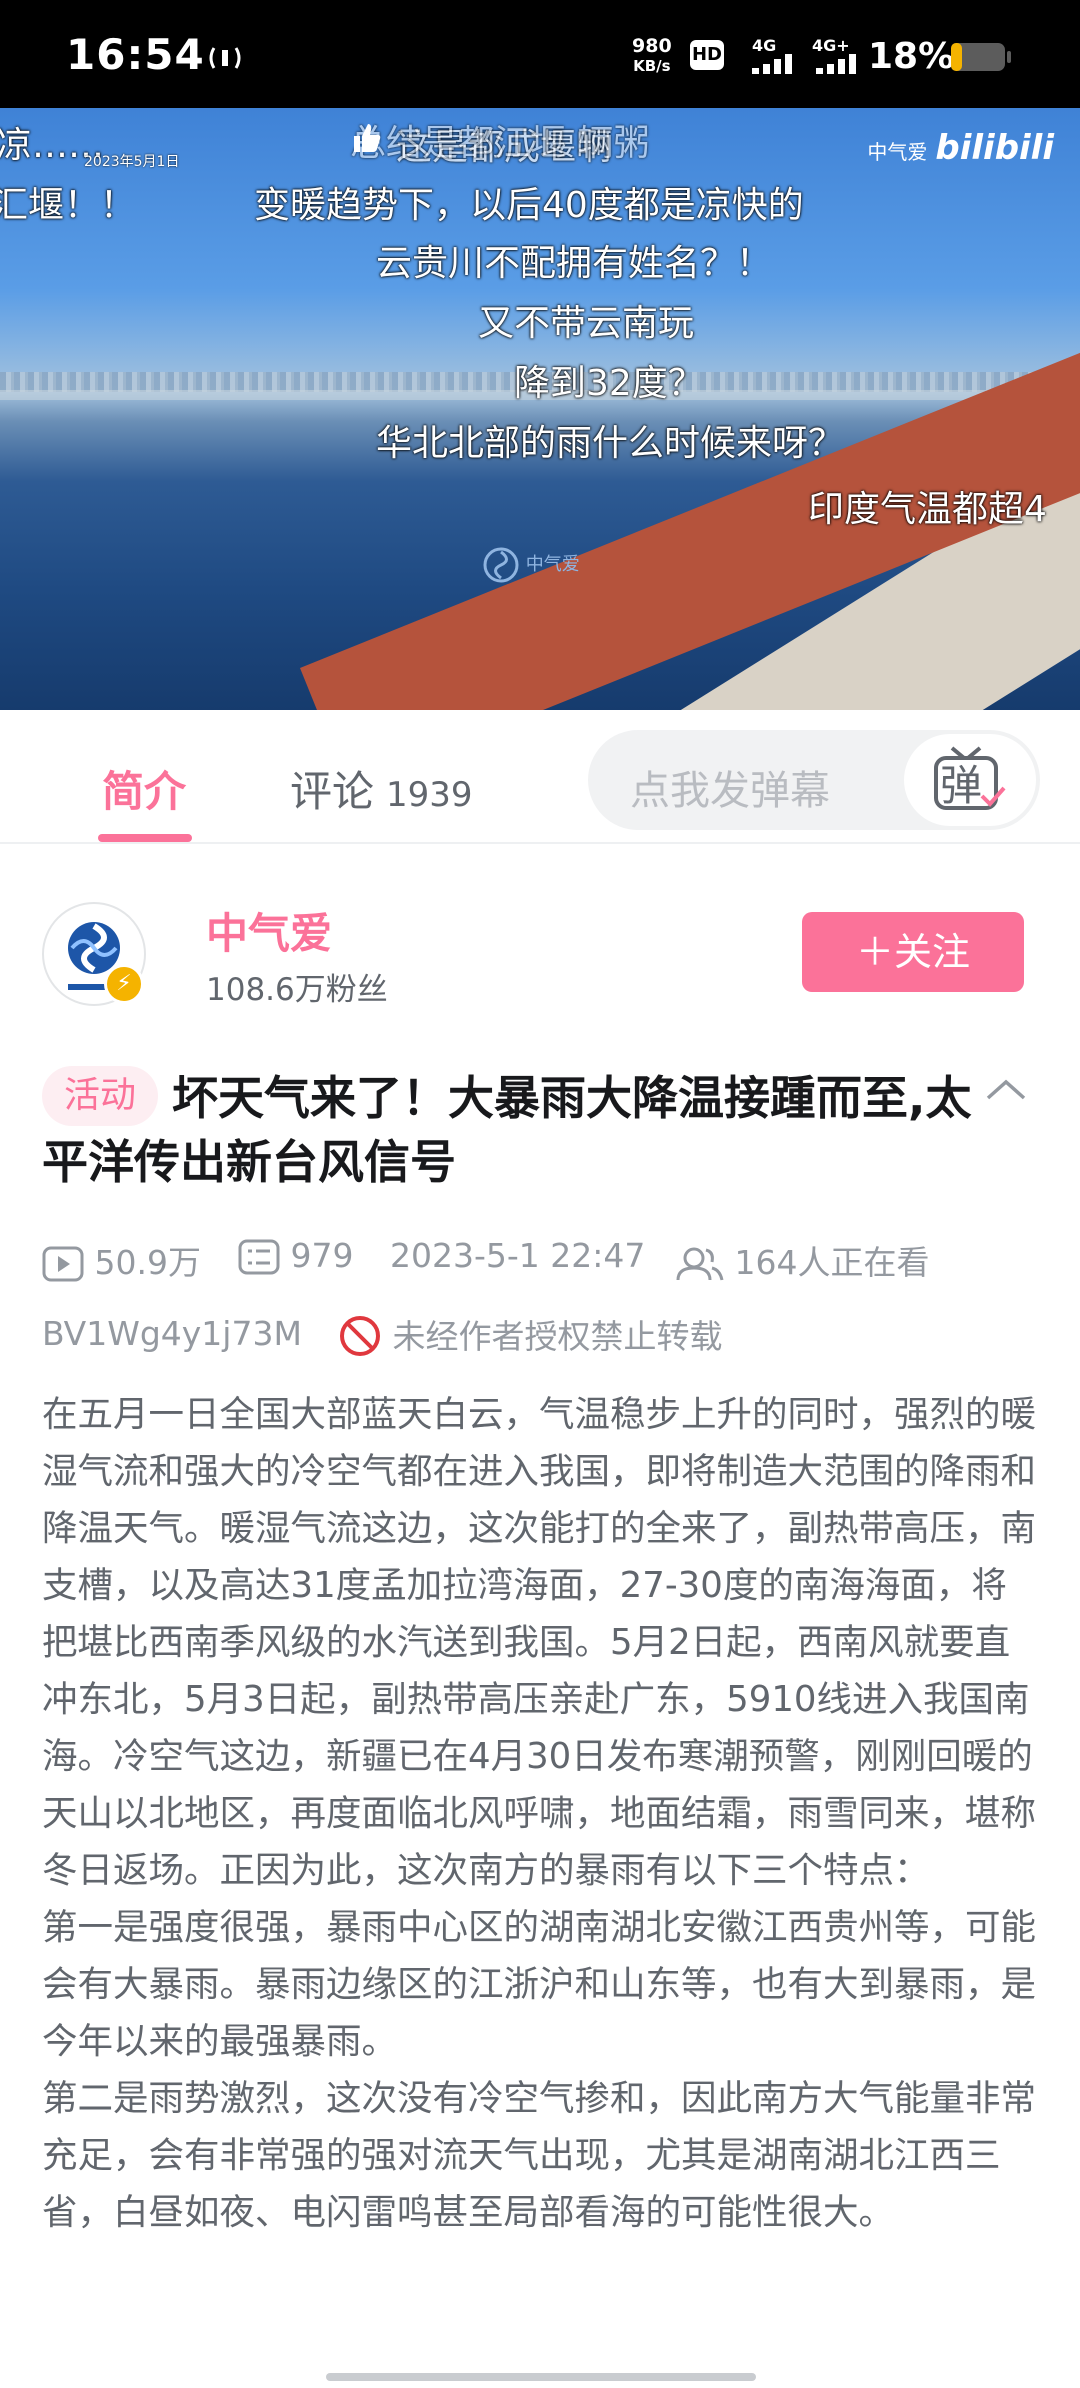  What do you see at coordinates (961, 785) in the screenshot?
I see `danmaku-glyph: 弹` at bounding box center [961, 785].